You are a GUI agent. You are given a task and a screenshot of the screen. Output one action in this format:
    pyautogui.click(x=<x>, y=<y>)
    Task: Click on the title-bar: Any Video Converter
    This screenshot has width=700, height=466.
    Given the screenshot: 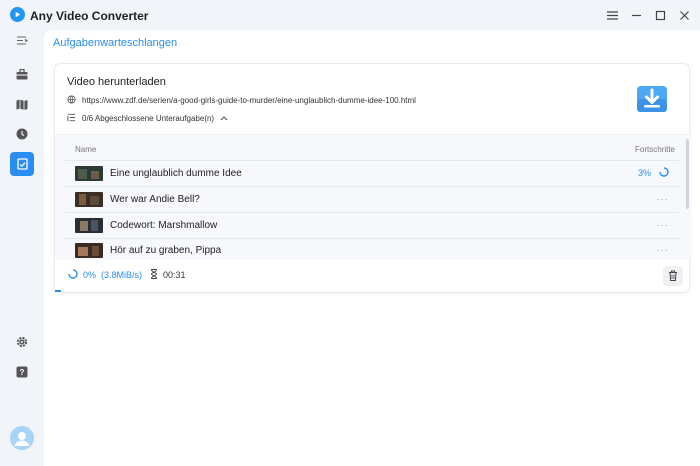 What is the action you would take?
    pyautogui.click(x=350, y=15)
    